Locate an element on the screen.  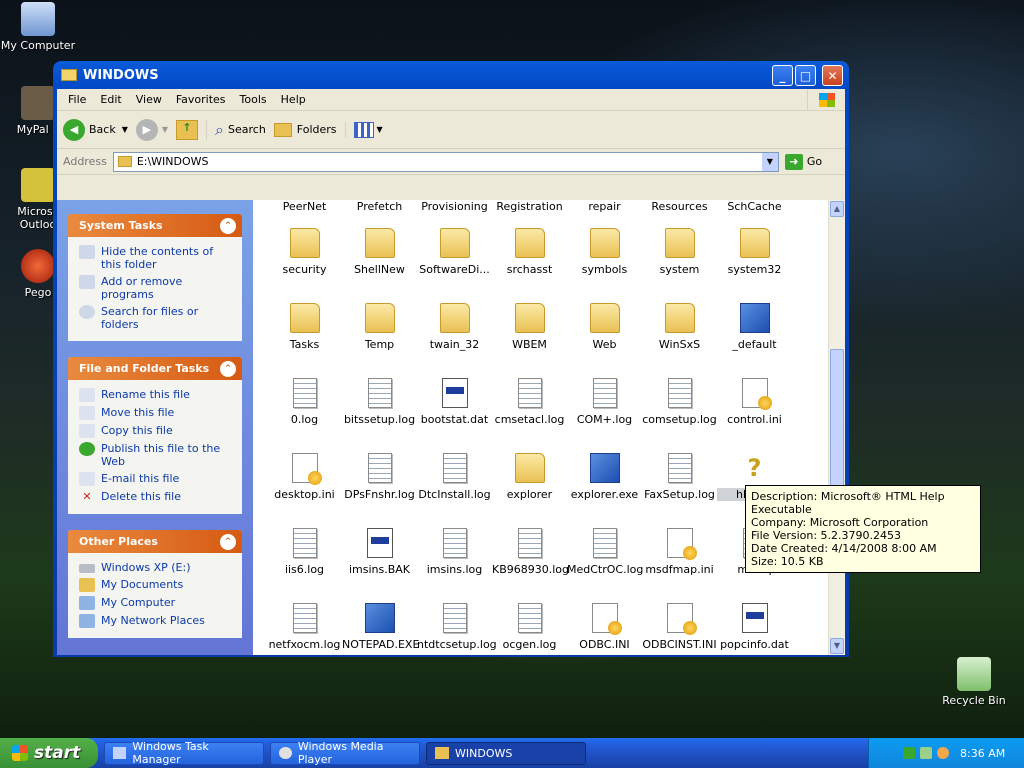
file-item: ntdtcsetup.log is located at coordinates (457, 626).